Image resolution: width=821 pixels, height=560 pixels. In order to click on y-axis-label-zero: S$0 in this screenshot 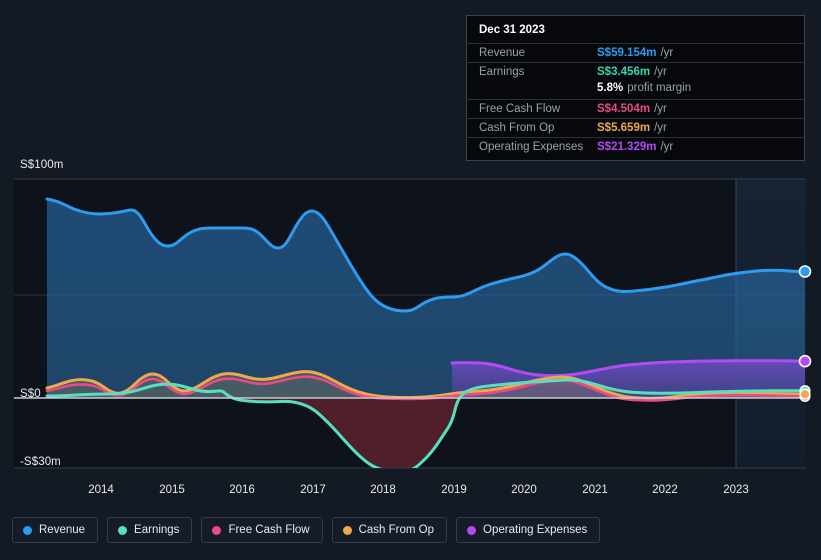, I will do `click(30, 394)`.